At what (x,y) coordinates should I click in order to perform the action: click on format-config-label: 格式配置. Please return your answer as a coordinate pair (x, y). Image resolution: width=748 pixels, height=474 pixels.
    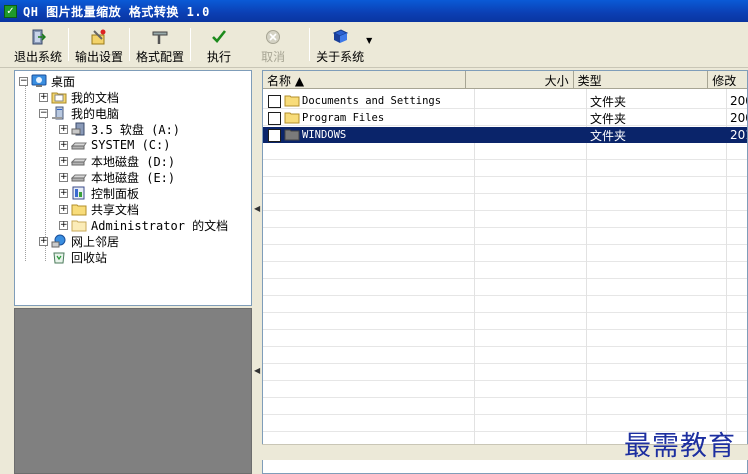
    Looking at the image, I should click on (160, 57).